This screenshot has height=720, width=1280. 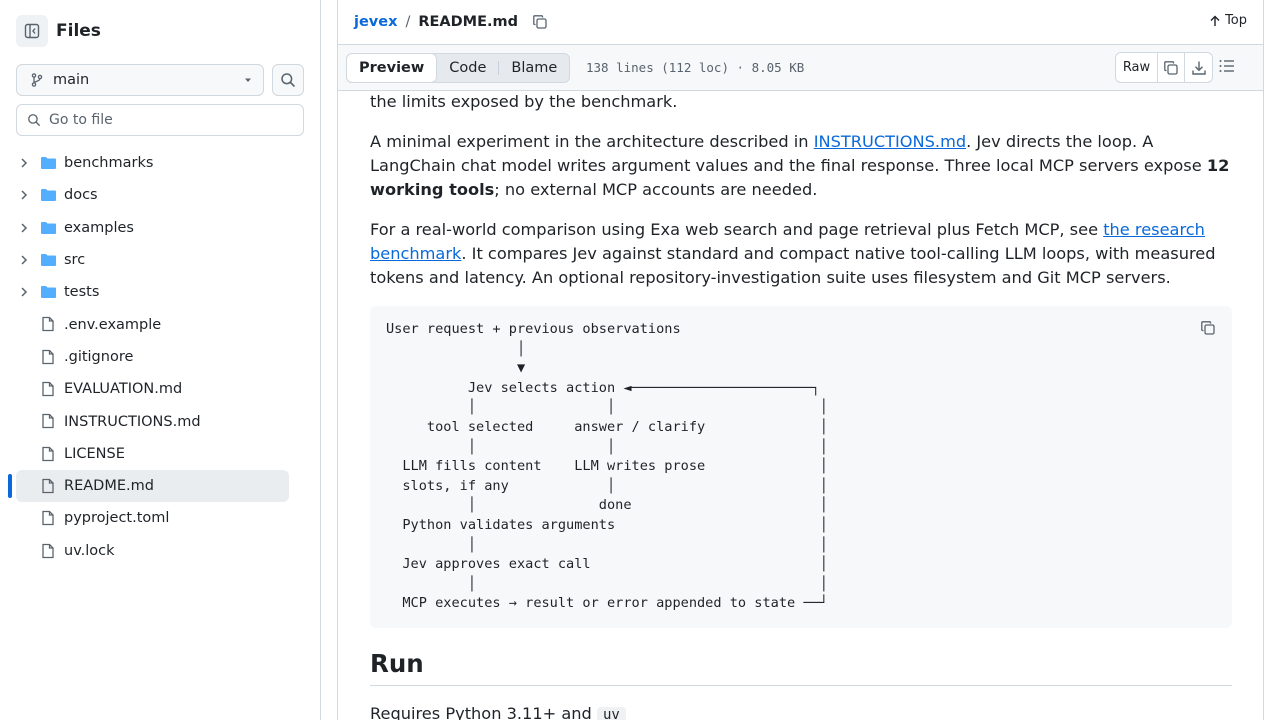 I want to click on back-to-top-button: Top, so click(x=1228, y=20).